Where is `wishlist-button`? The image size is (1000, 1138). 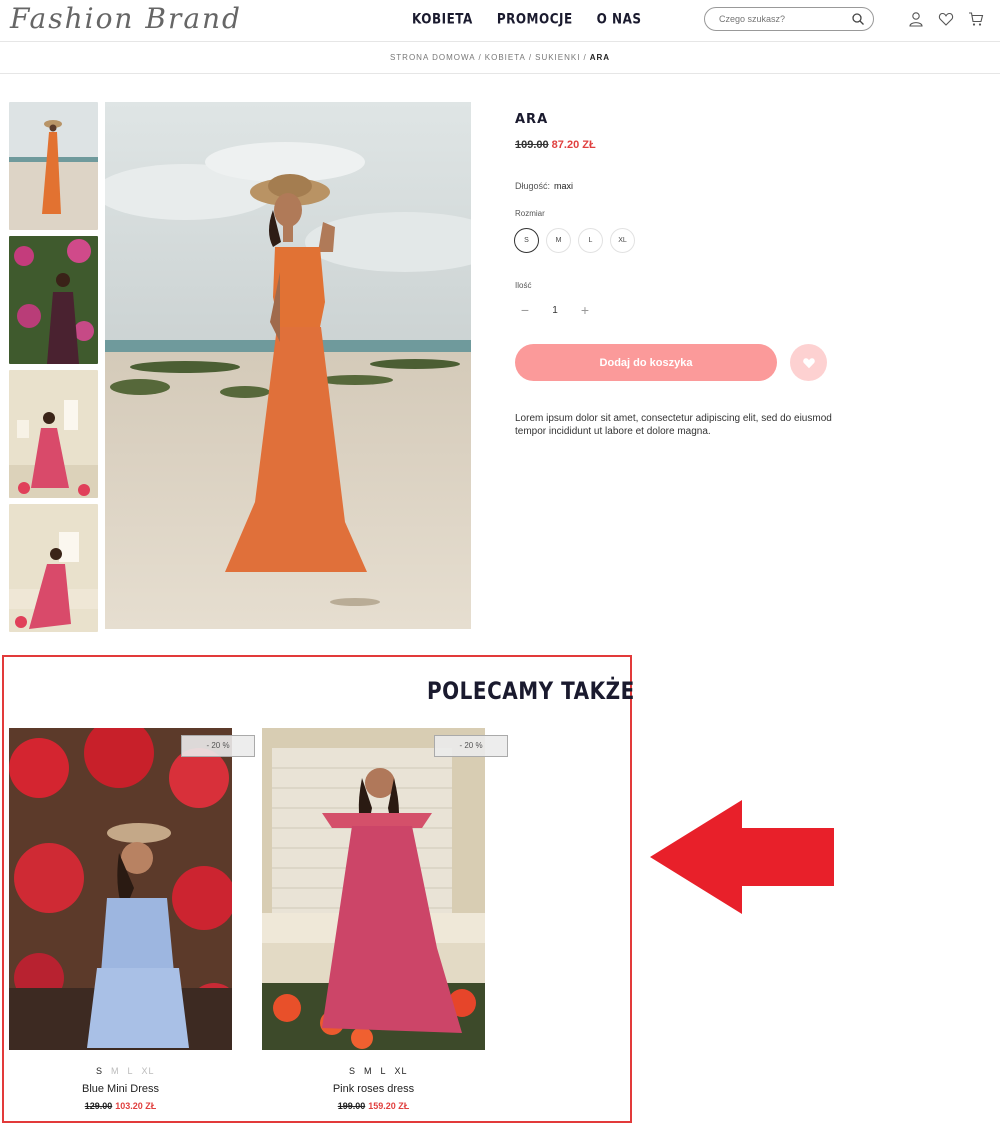
wishlist-button is located at coordinates (808, 362).